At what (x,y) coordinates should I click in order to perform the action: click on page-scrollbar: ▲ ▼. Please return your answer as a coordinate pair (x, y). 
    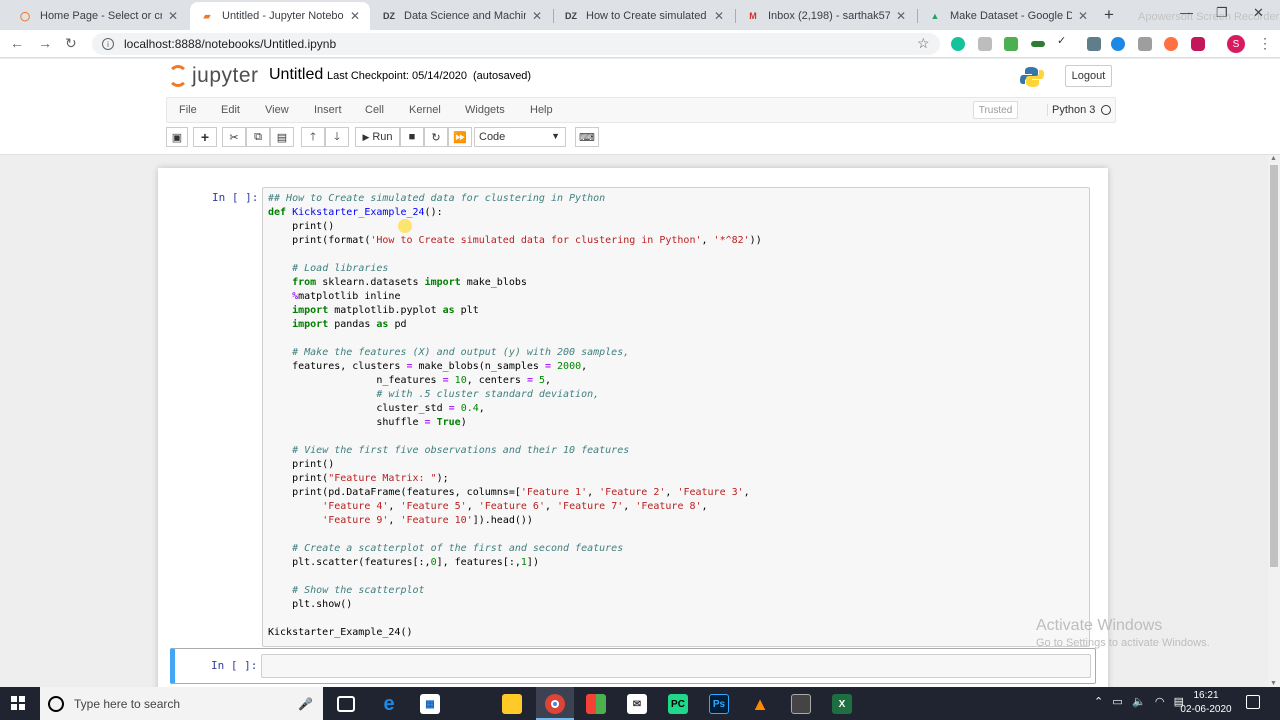
    Looking at the image, I should click on (1274, 421).